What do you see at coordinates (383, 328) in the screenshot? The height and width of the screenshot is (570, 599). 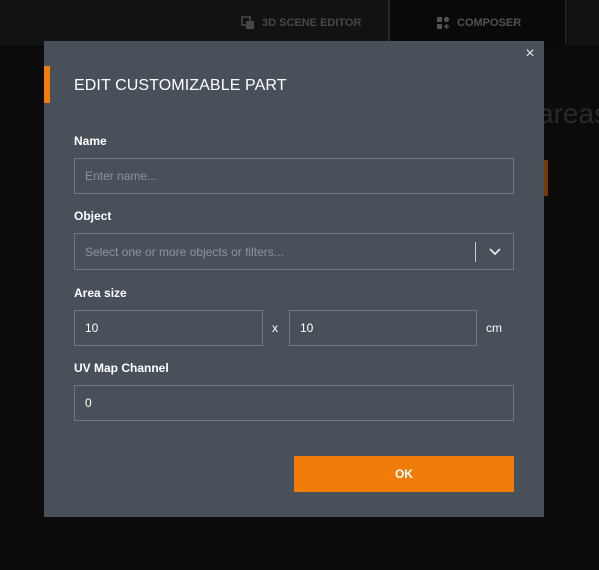 I see `area-height-input` at bounding box center [383, 328].